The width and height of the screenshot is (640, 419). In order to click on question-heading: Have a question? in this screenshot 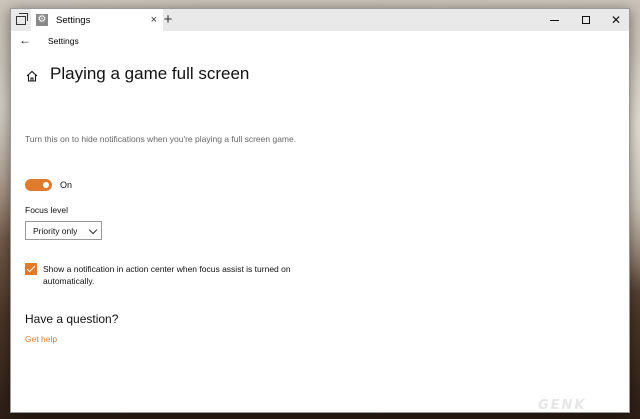, I will do `click(72, 319)`.